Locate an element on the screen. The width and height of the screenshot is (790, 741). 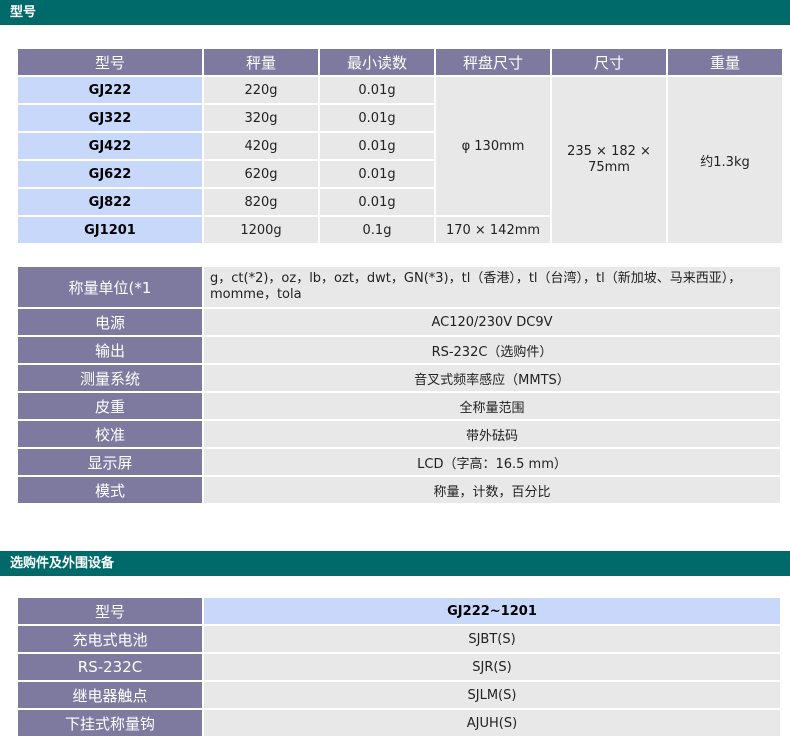
row-label: 继电器触点 is located at coordinates (110, 695).